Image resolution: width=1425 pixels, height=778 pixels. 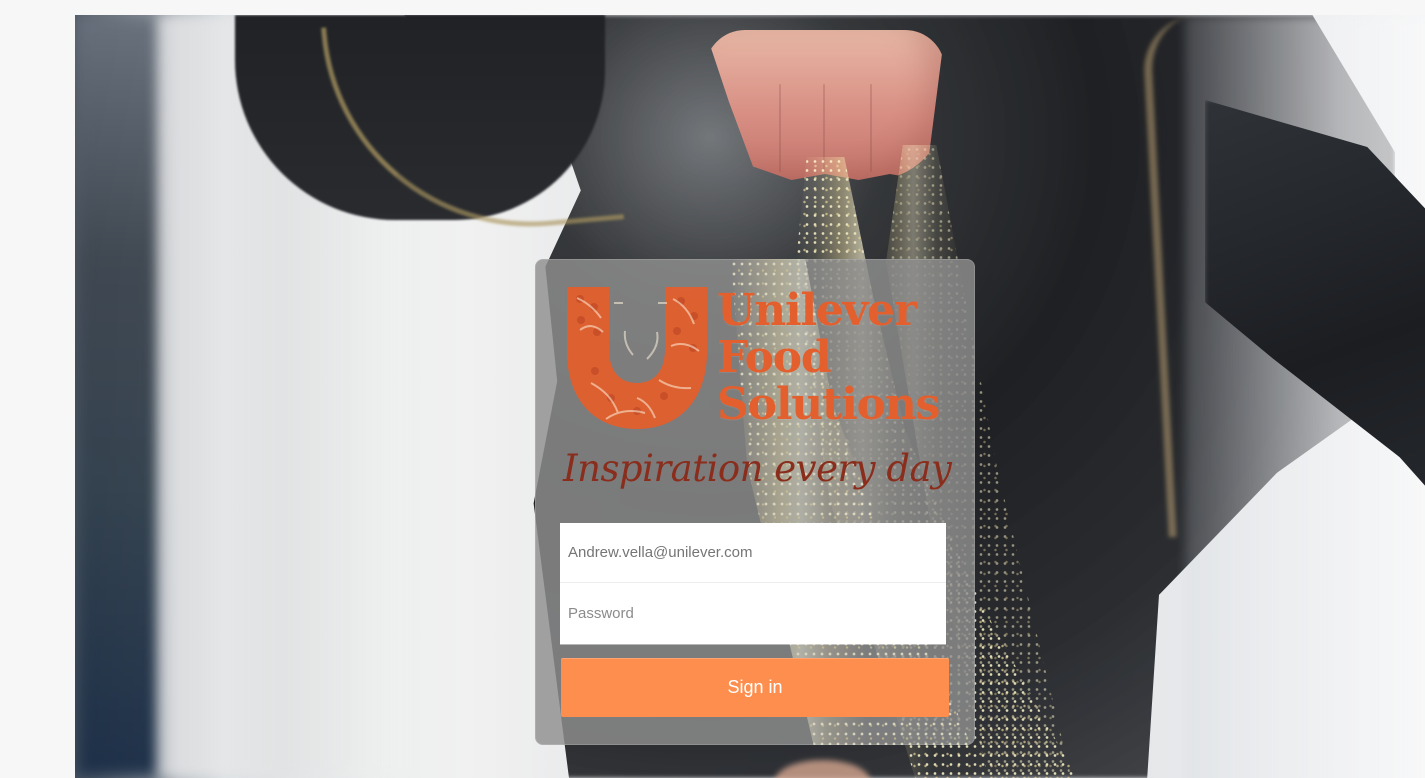 I want to click on brand-line-1: Unilever, so click(x=817, y=310).